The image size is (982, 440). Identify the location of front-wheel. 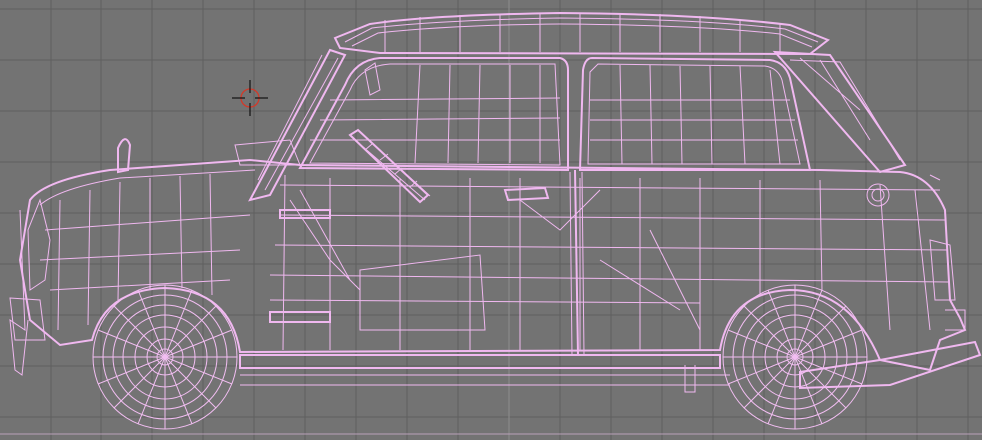
(165, 357).